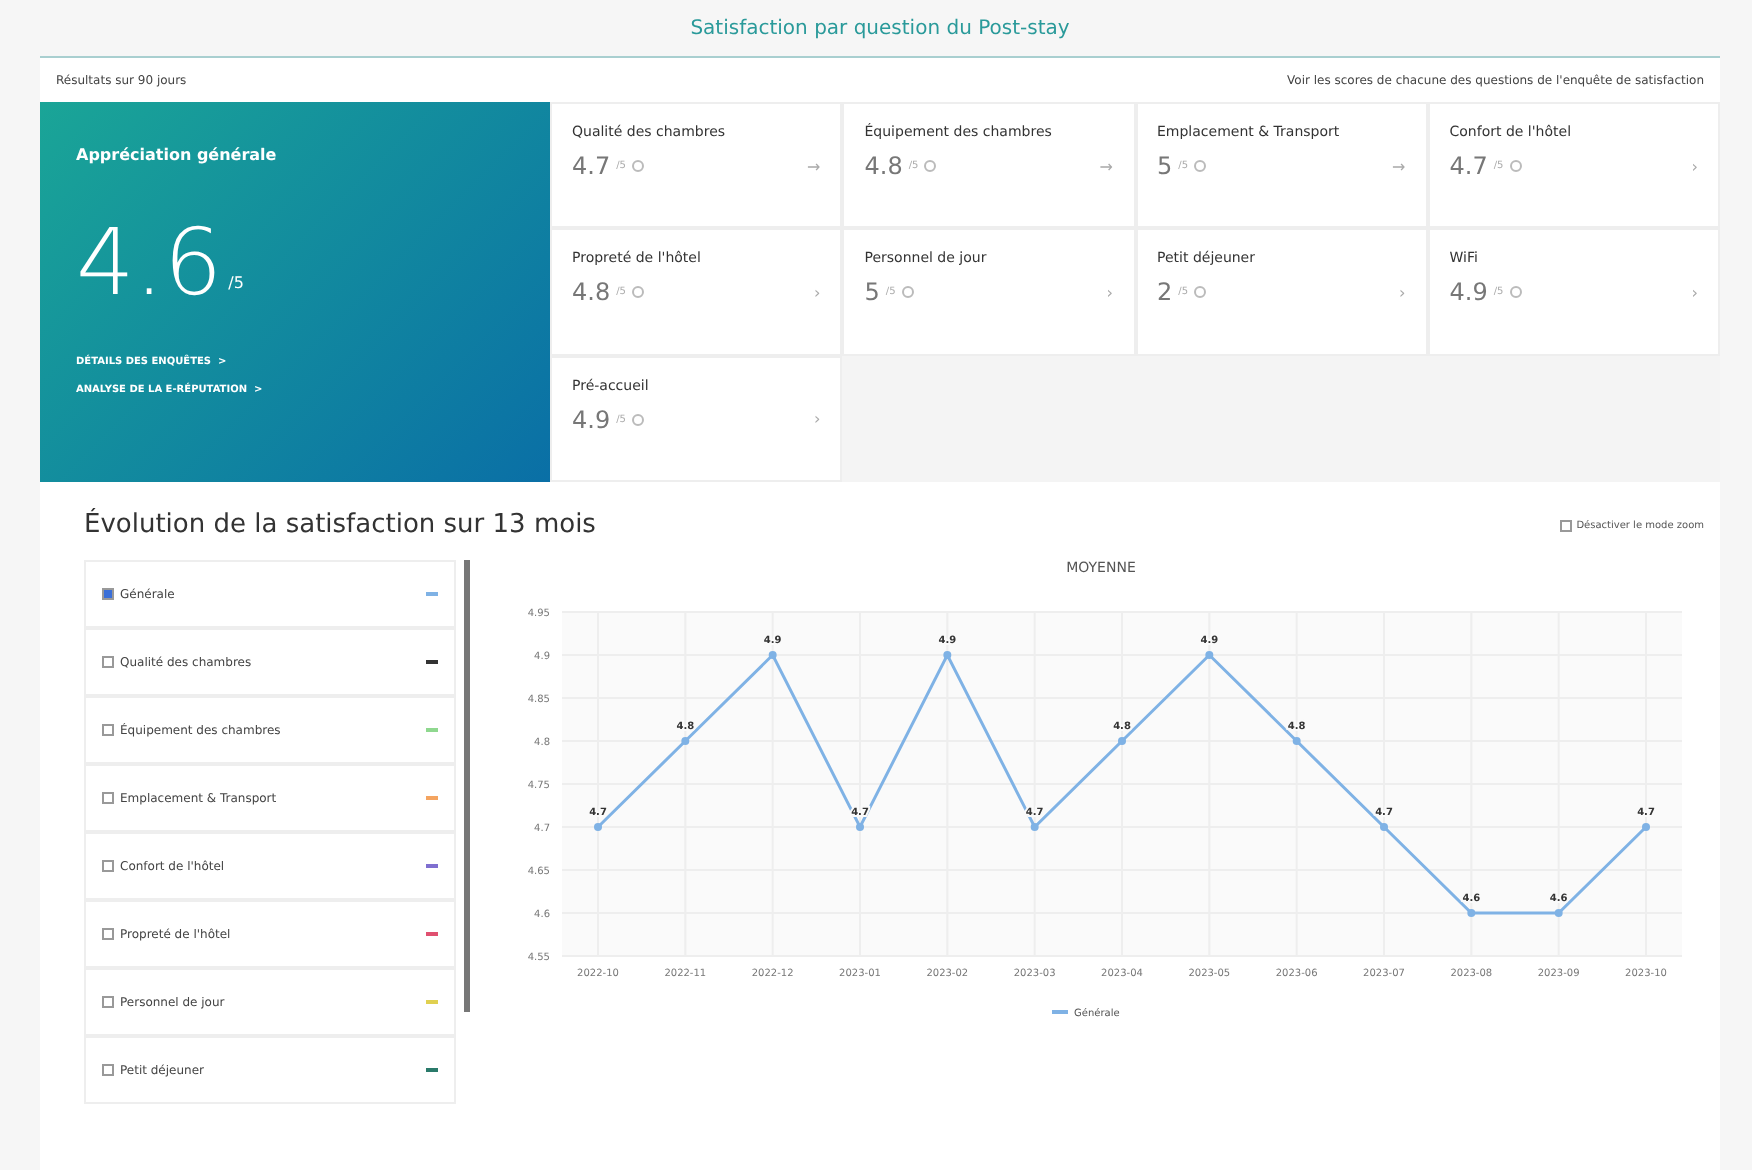 The height and width of the screenshot is (1170, 1752). Describe the element at coordinates (880, 28) in the screenshot. I see `page-title: Satisfaction par question du Post-stay` at that location.